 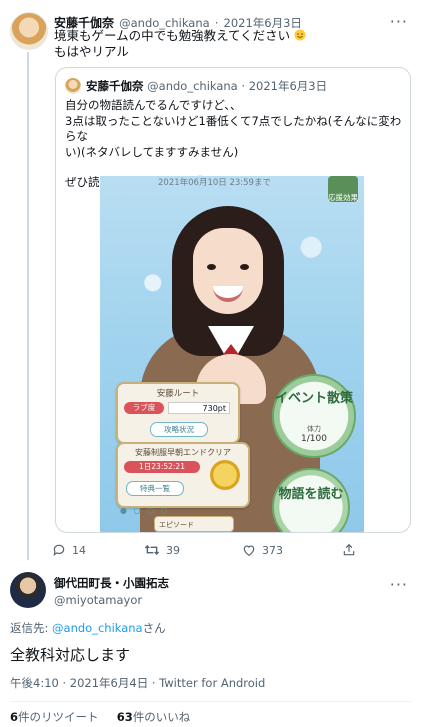 I want to click on reply-icon, so click(x=59, y=550).